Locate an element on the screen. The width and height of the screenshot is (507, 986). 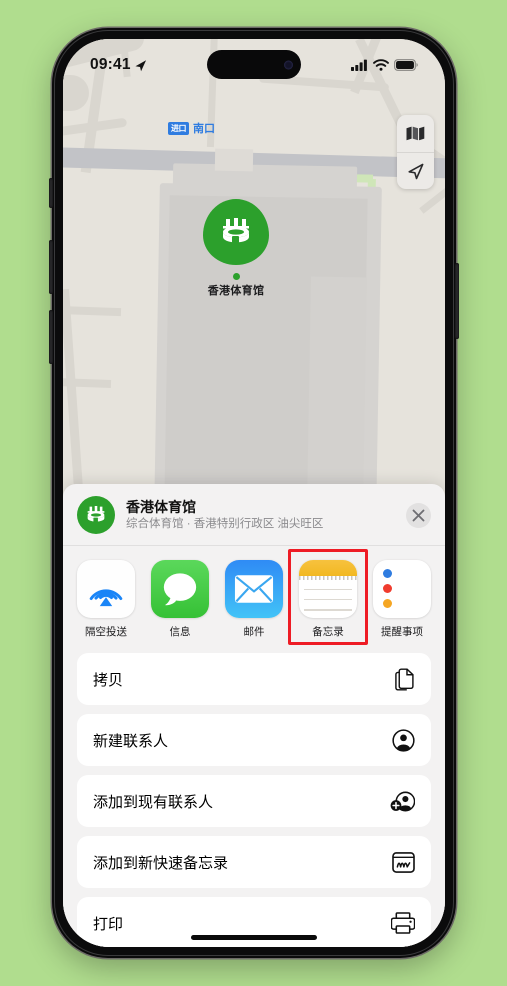
pin-head is located at coordinates (236, 232).